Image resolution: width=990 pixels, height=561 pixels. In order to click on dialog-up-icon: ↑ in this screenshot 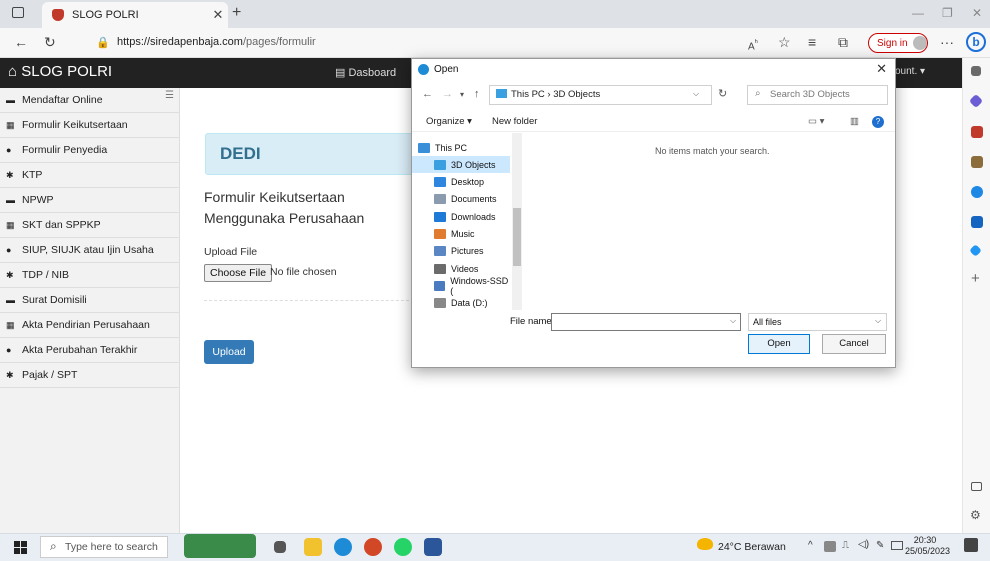, I will do `click(477, 94)`.